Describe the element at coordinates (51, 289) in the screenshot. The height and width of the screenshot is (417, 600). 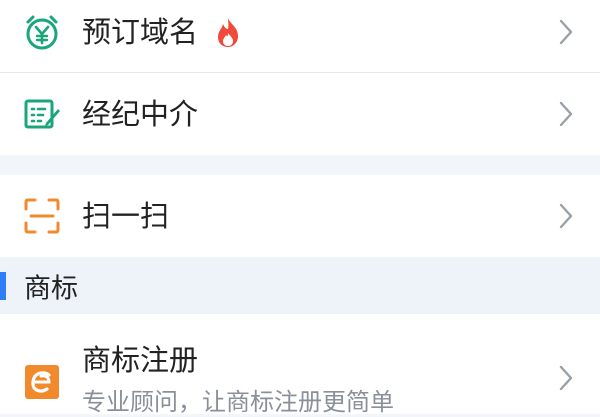
I see `section-title: 商标` at that location.